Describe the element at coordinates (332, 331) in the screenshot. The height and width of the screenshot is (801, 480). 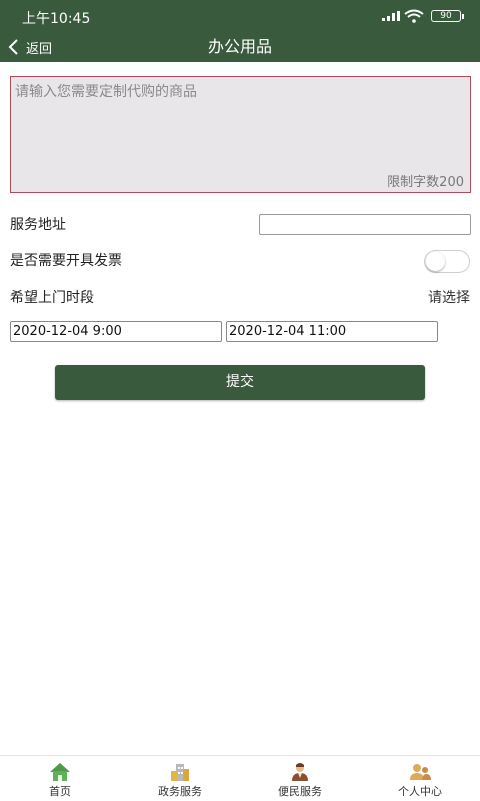
I see `end-time-field: 2020-12-04 11:00` at that location.